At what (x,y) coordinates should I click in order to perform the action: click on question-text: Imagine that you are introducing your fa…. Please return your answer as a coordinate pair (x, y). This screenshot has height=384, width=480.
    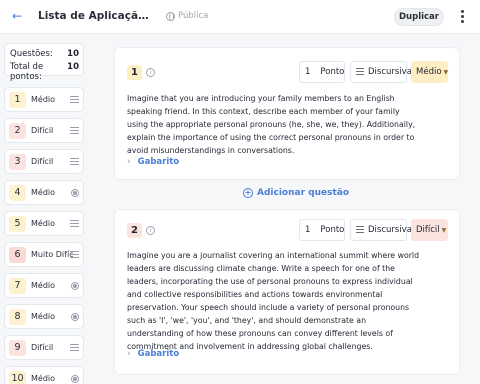
    Looking at the image, I should click on (271, 124).